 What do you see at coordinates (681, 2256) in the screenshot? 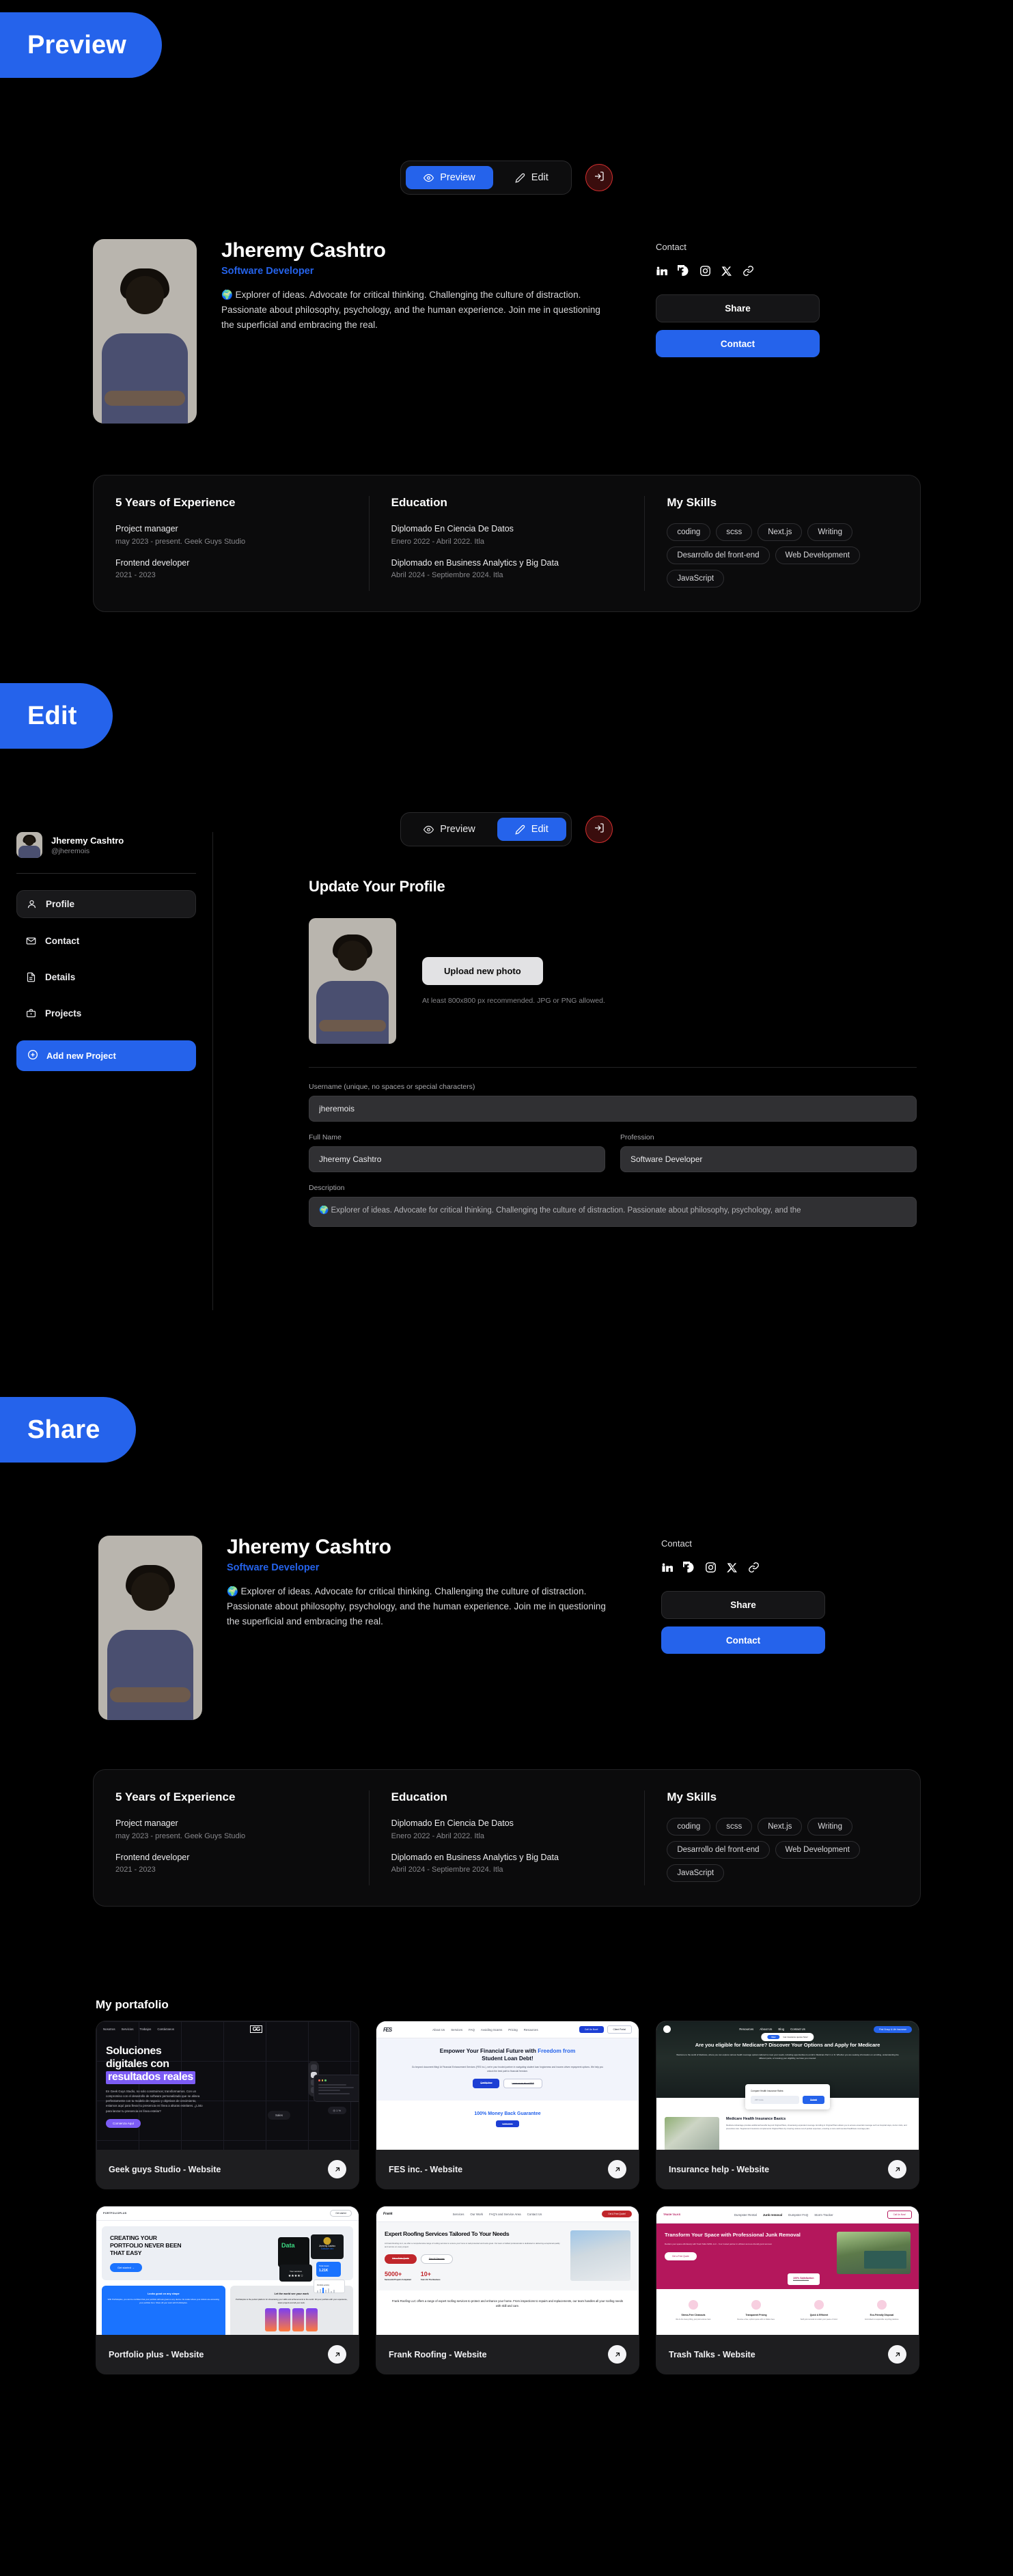
I see `mock-cta: Get a Free Quote` at bounding box center [681, 2256].